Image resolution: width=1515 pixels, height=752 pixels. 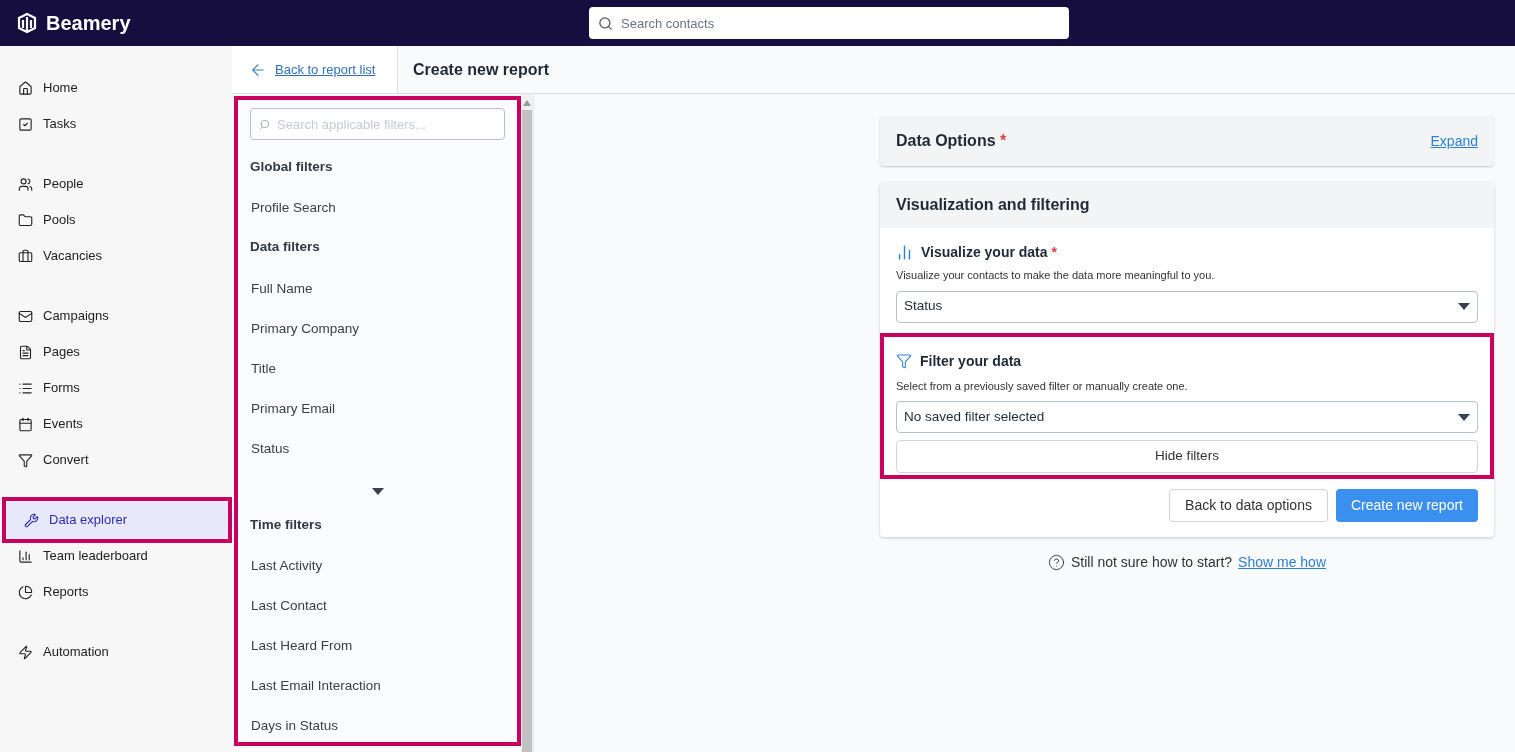 I want to click on scrollbar-thumb, so click(x=527, y=431).